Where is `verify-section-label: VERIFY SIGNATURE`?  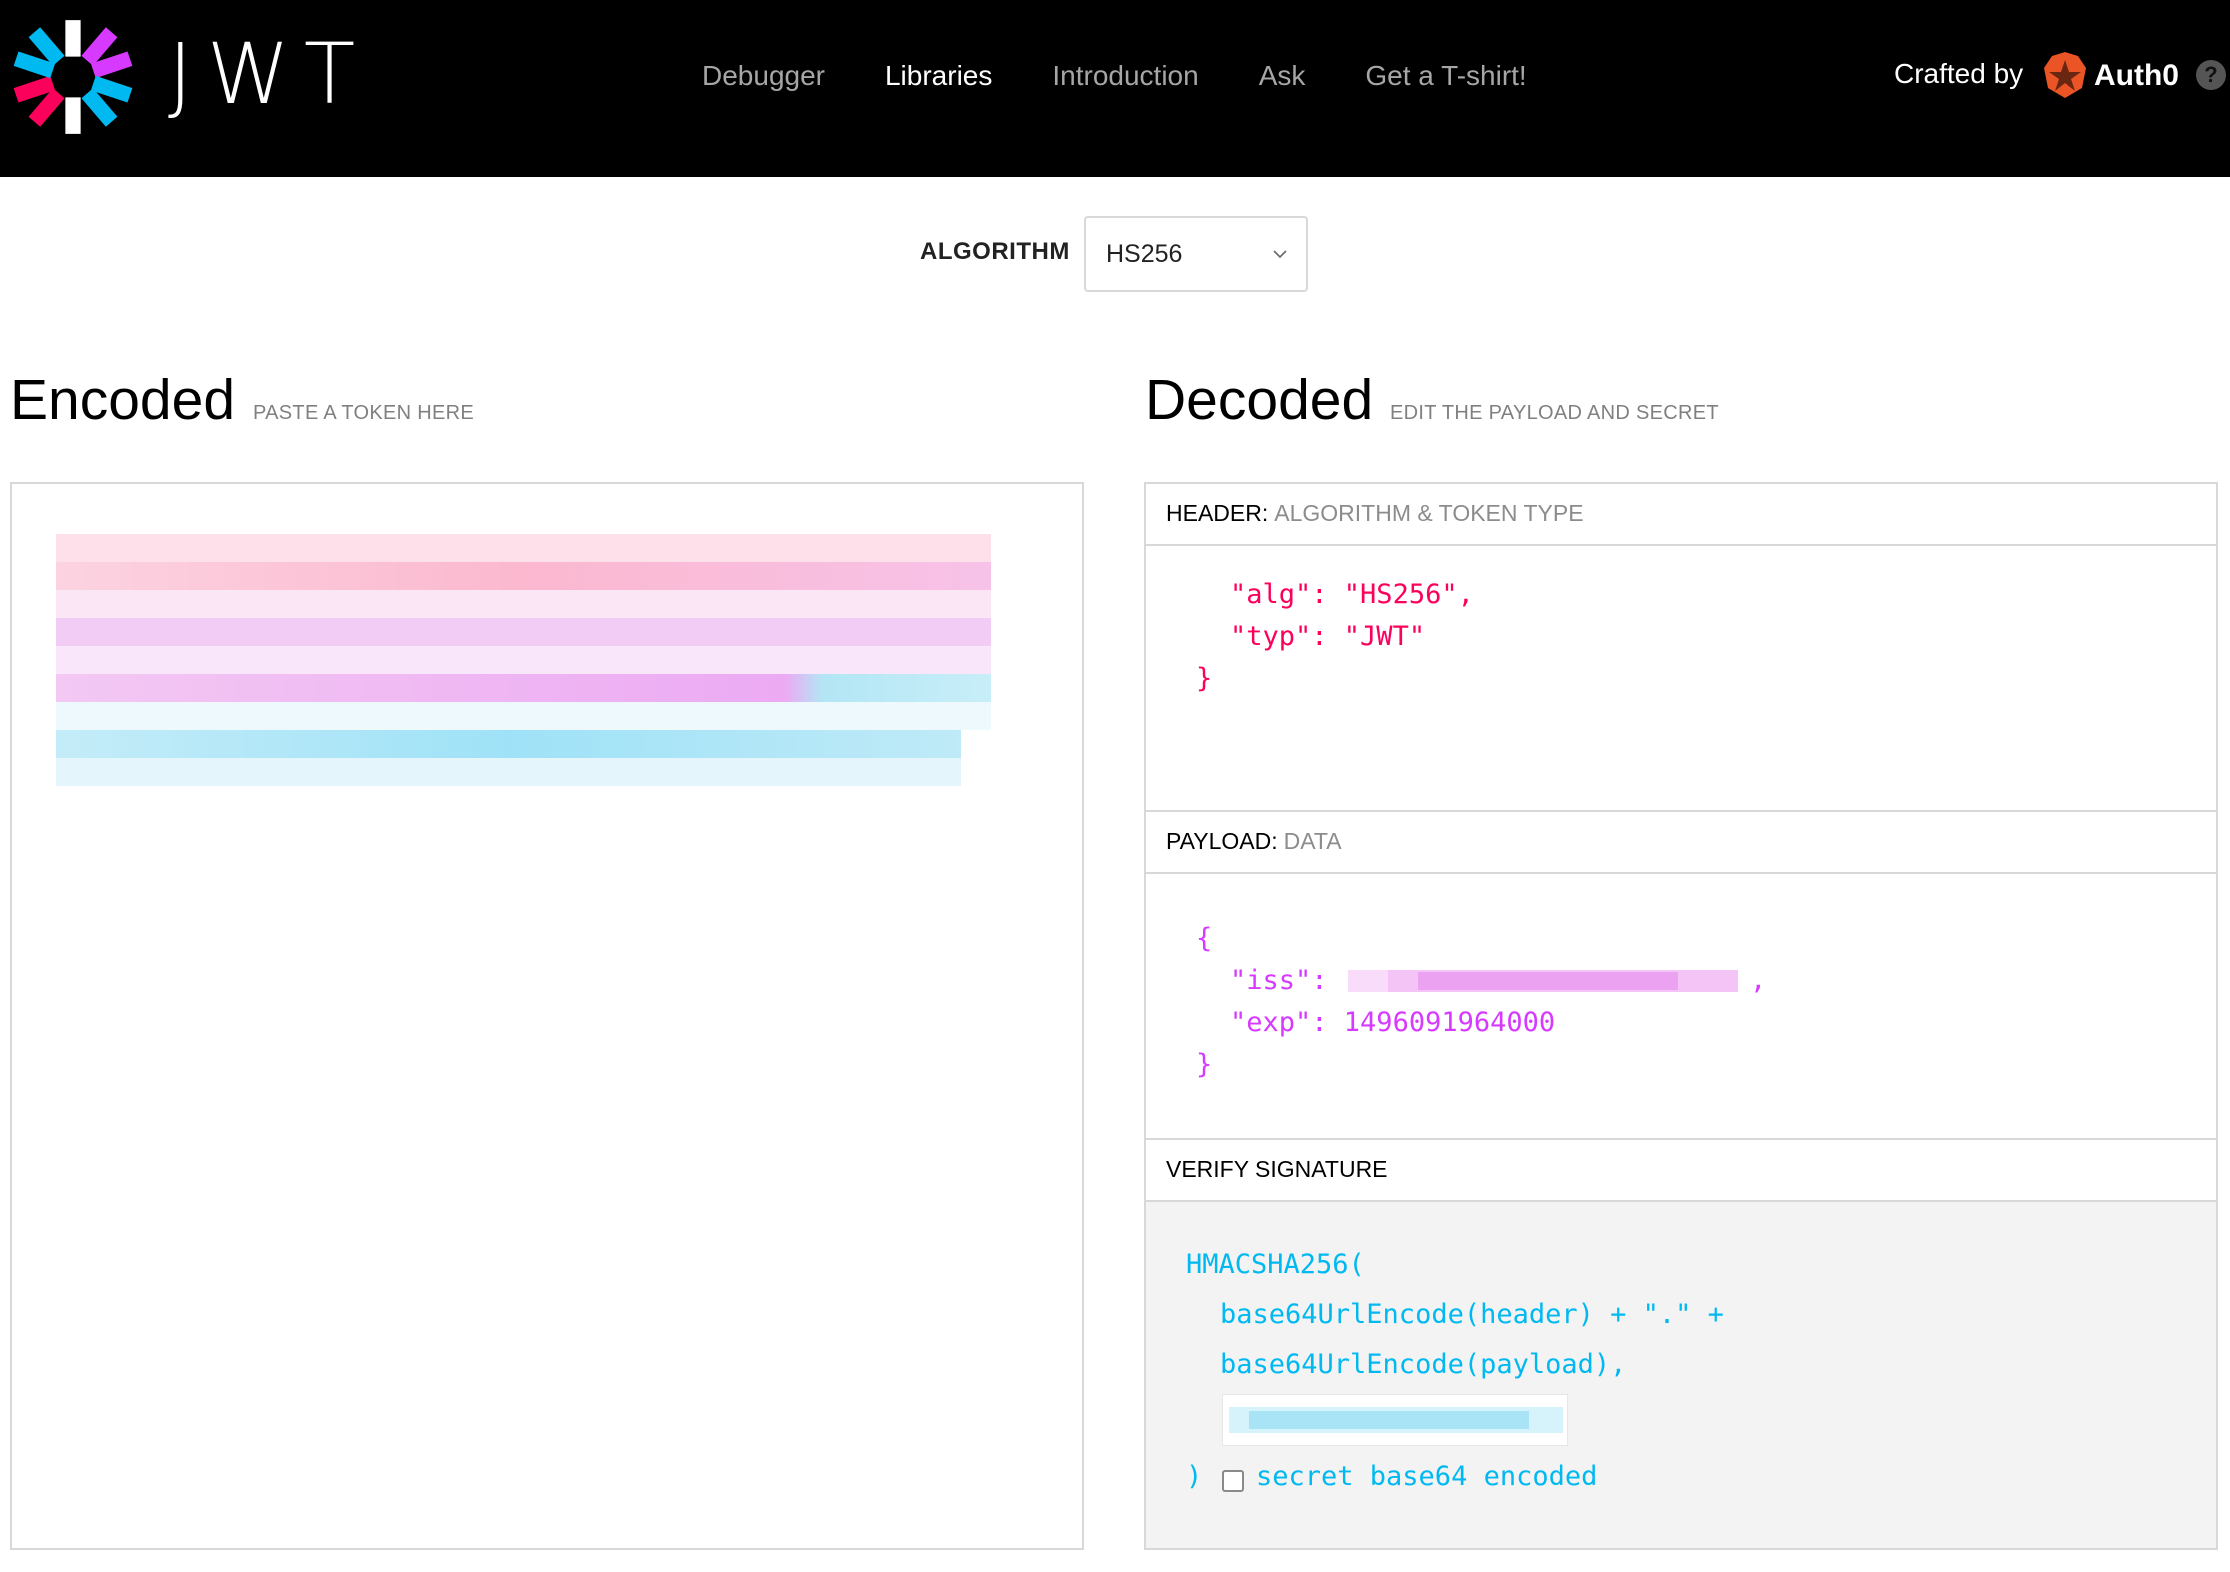
verify-section-label: VERIFY SIGNATURE is located at coordinates (1277, 1169).